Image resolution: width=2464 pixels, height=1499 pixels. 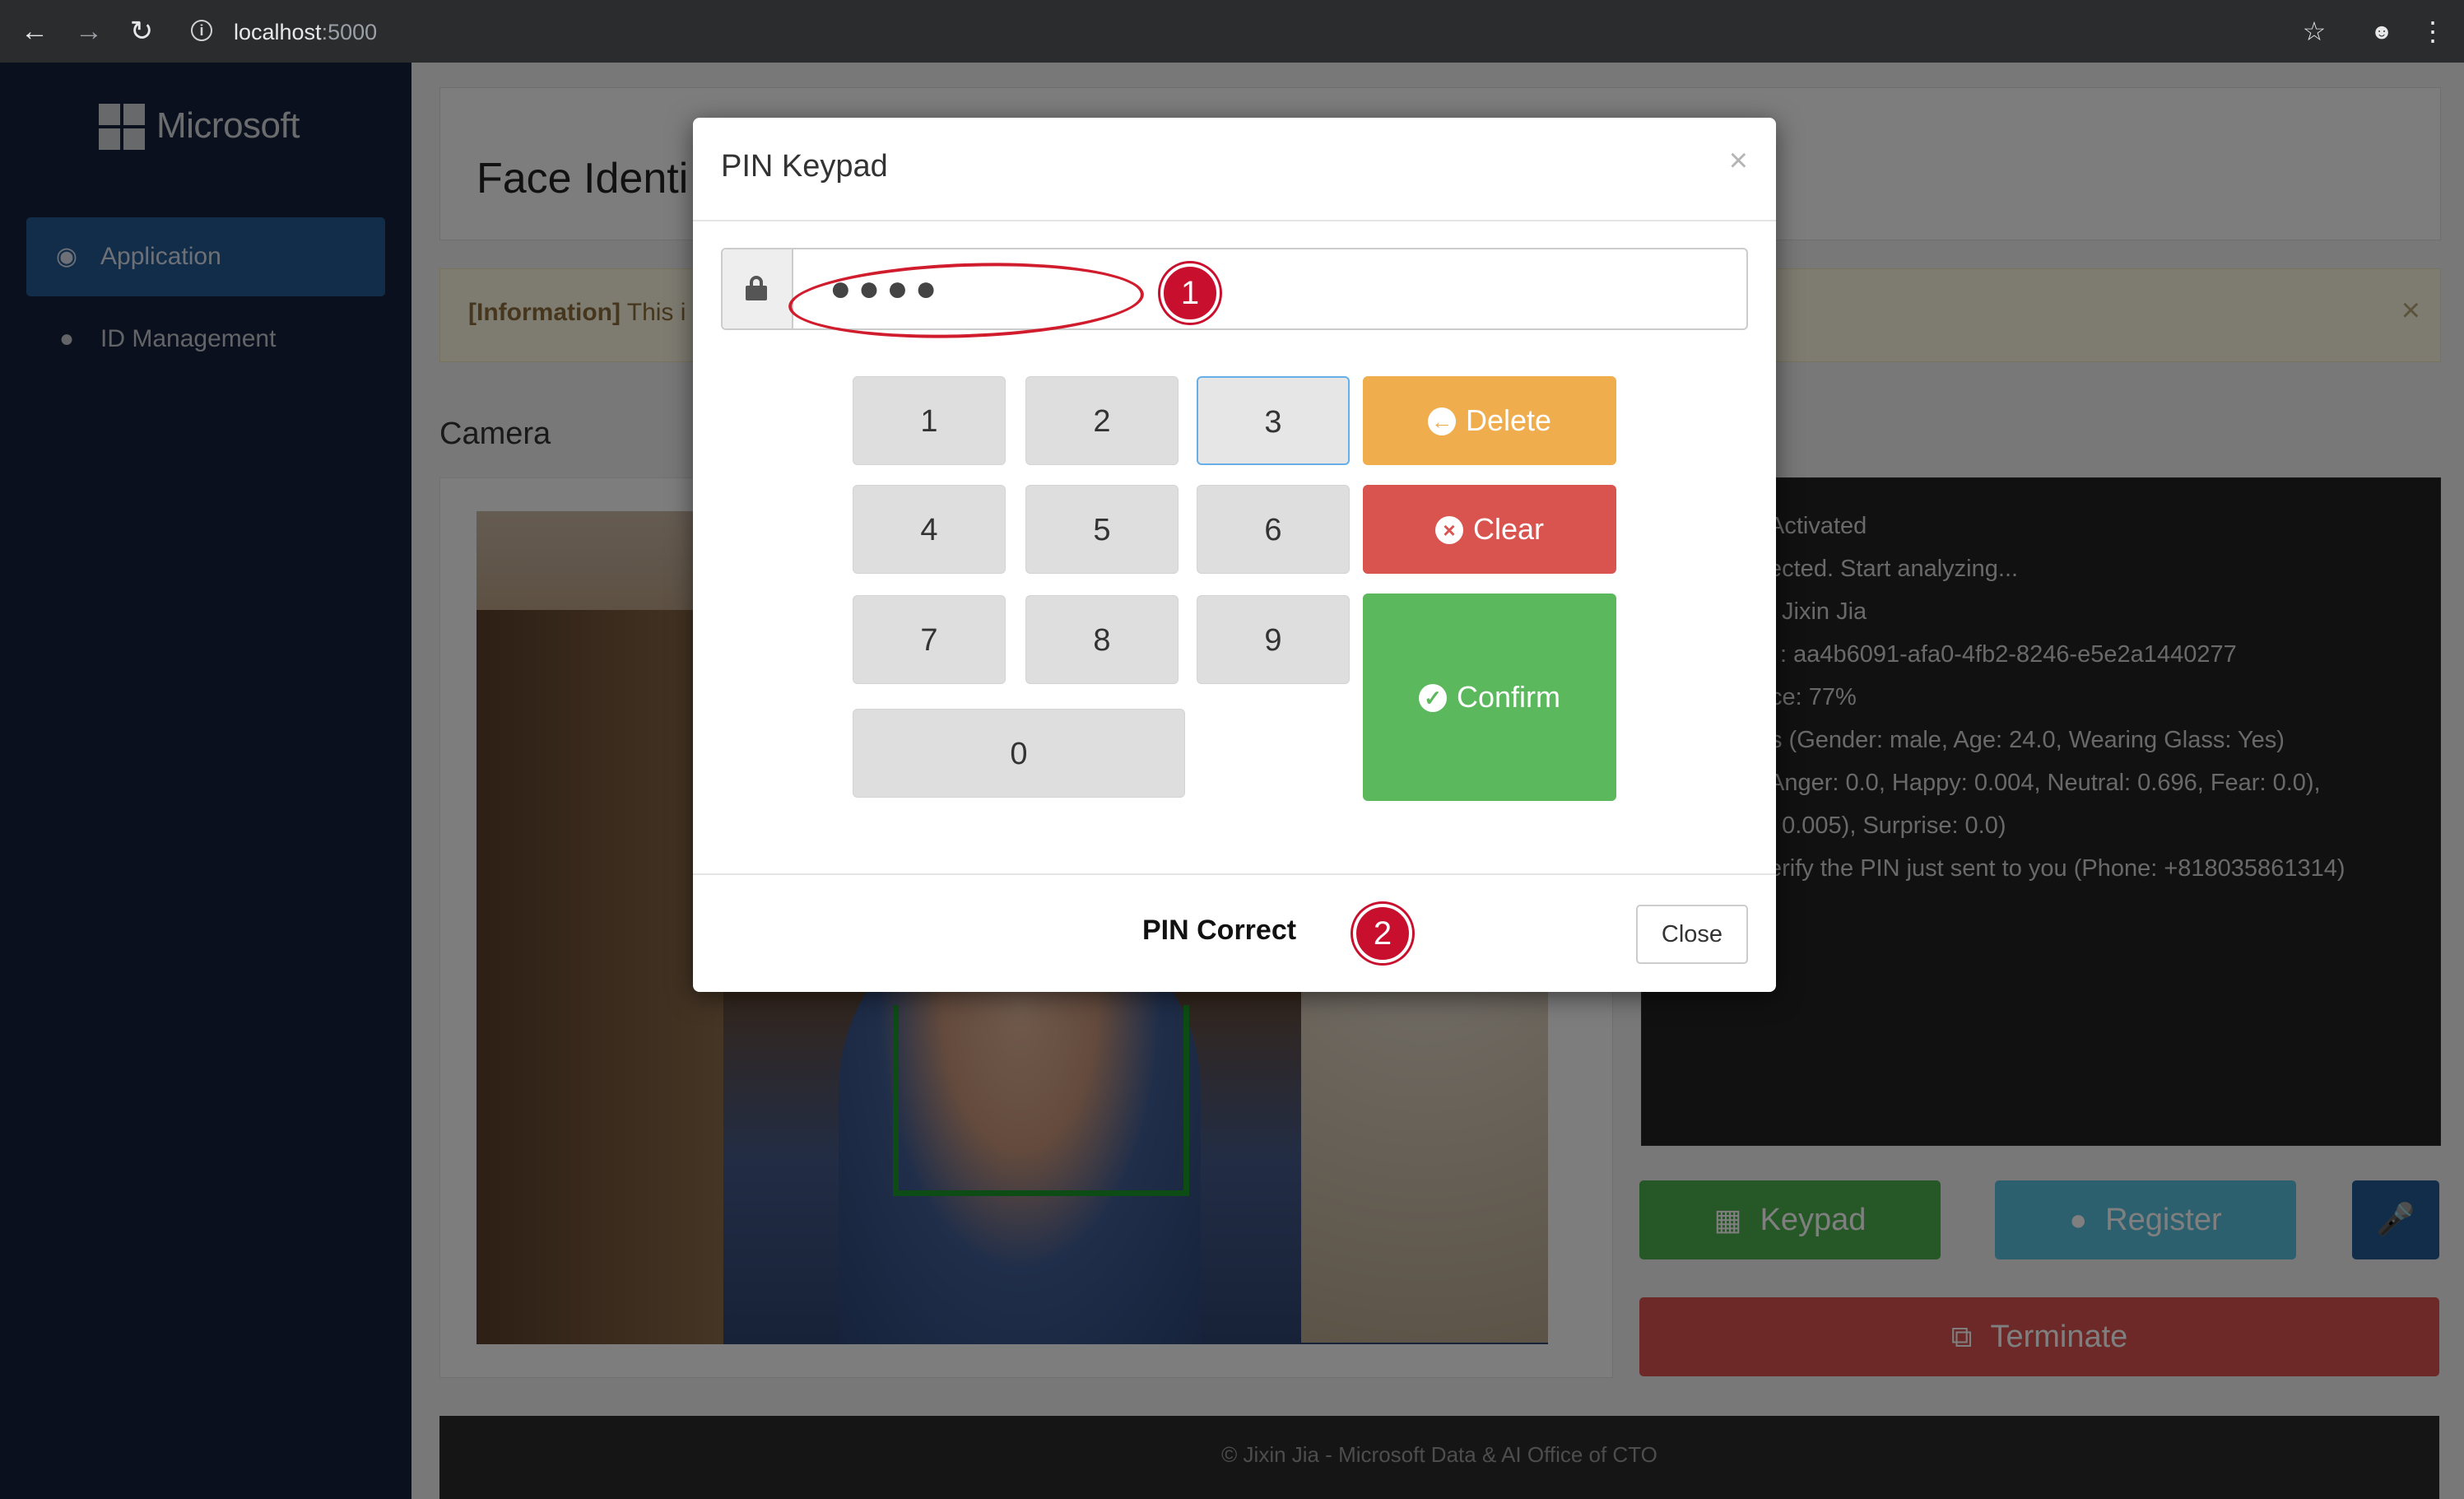 What do you see at coordinates (1234, 874) in the screenshot?
I see `modal-footer-divider` at bounding box center [1234, 874].